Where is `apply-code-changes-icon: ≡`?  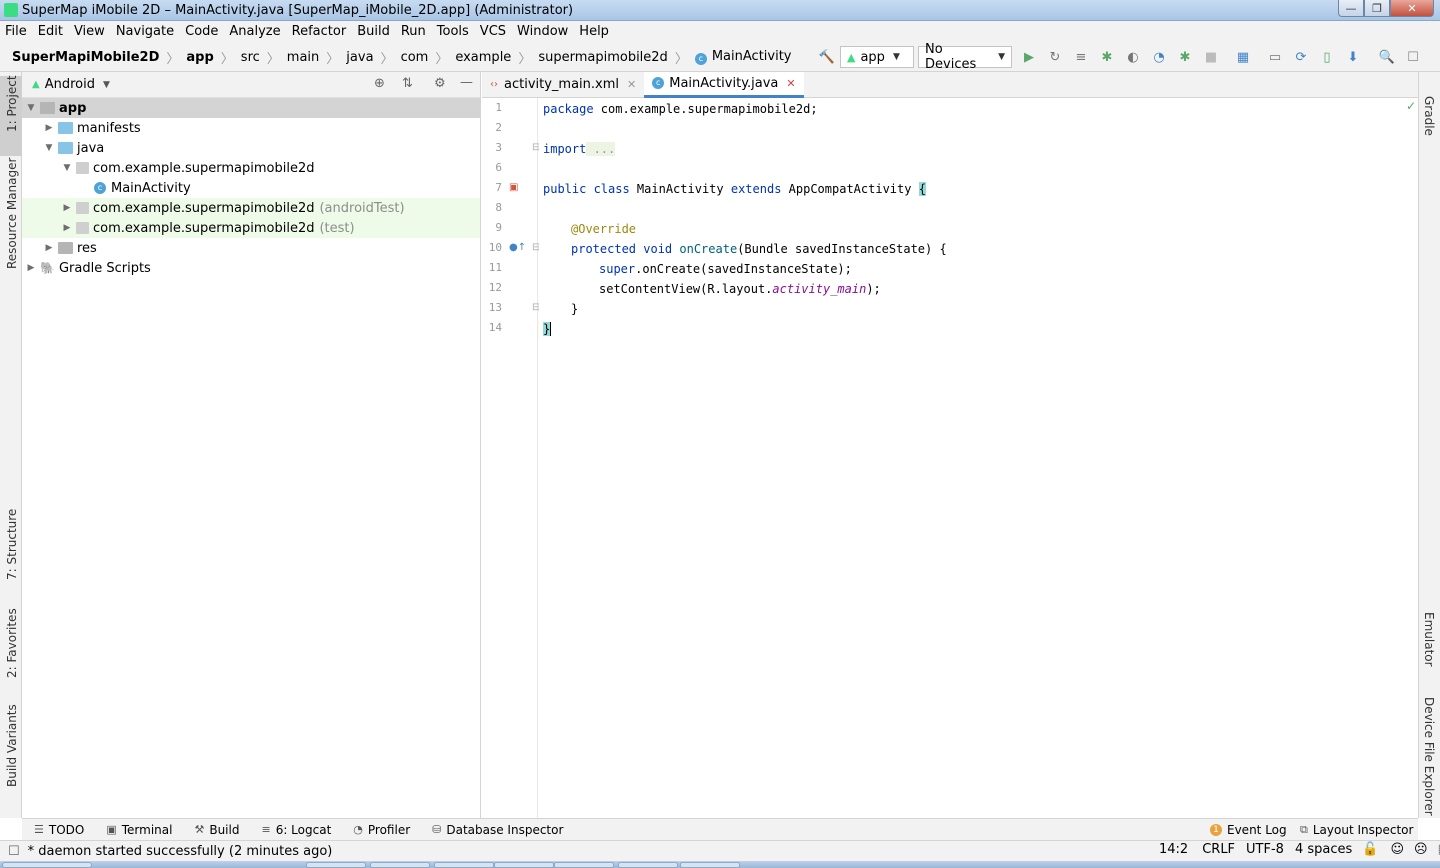 apply-code-changes-icon: ≡ is located at coordinates (1081, 57).